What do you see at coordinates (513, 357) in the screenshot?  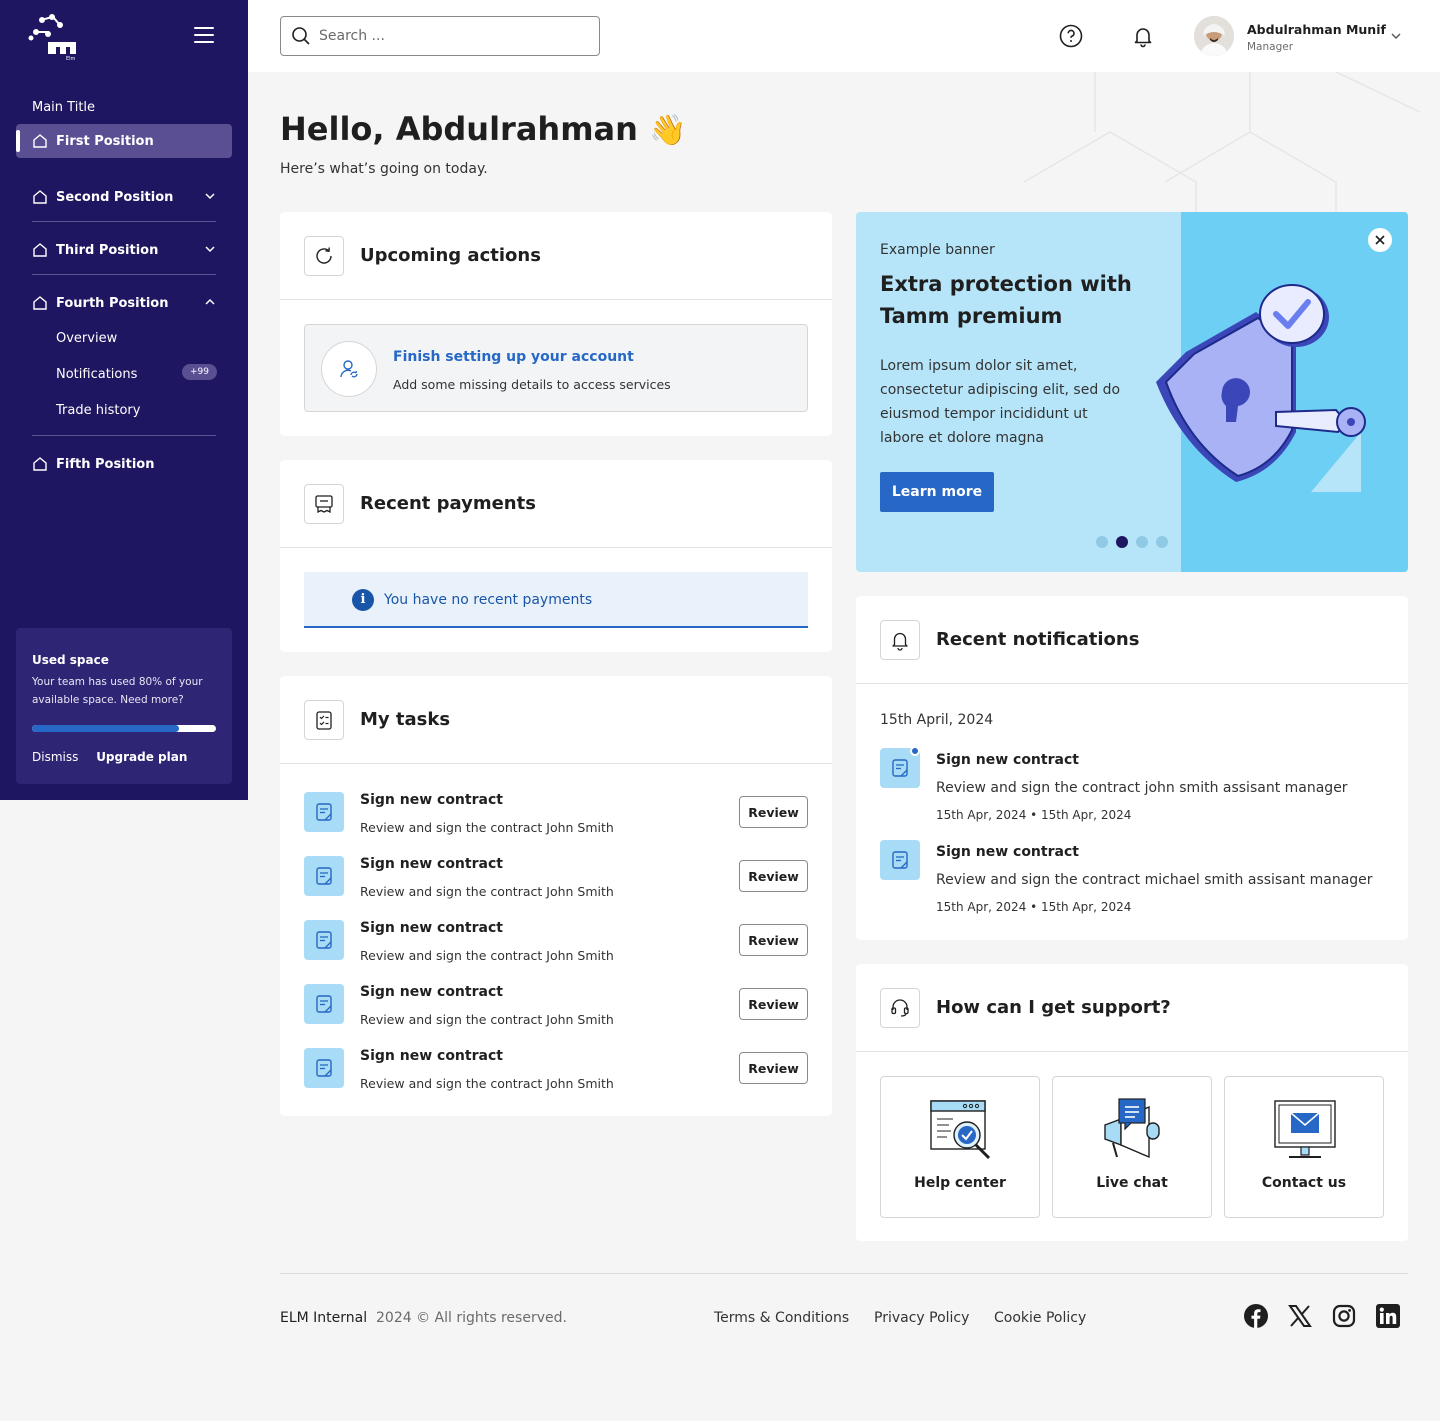 I see `finish-setup-link: Finish setting up your account` at bounding box center [513, 357].